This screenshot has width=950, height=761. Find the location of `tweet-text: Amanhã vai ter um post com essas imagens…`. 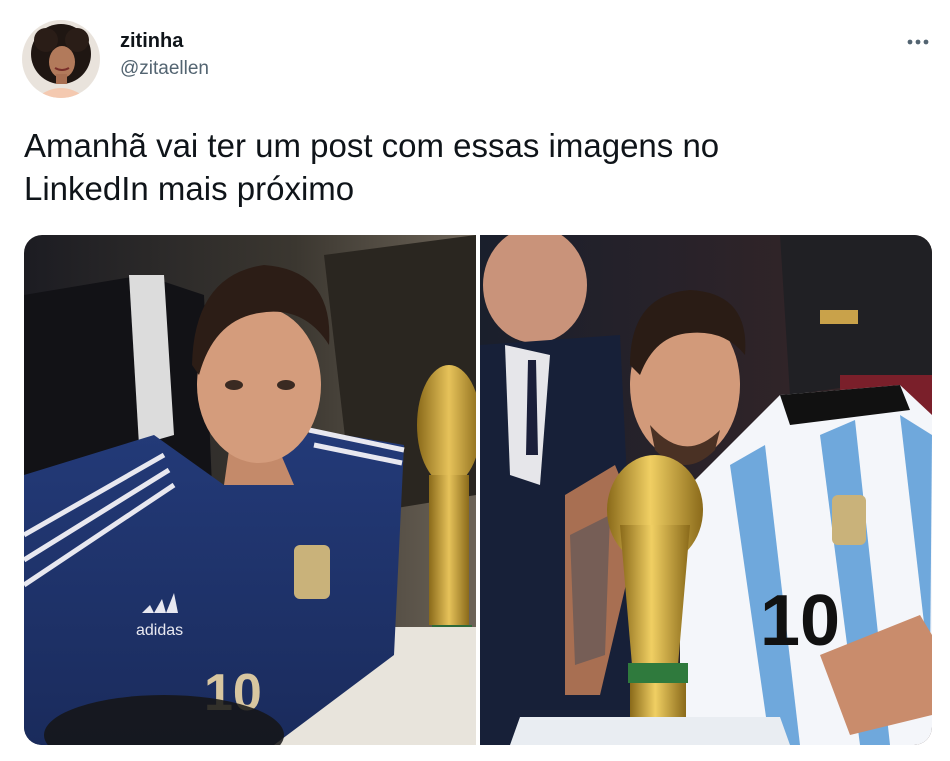

tweet-text: Amanhã vai ter um post com essas imagens… is located at coordinates (372, 167).